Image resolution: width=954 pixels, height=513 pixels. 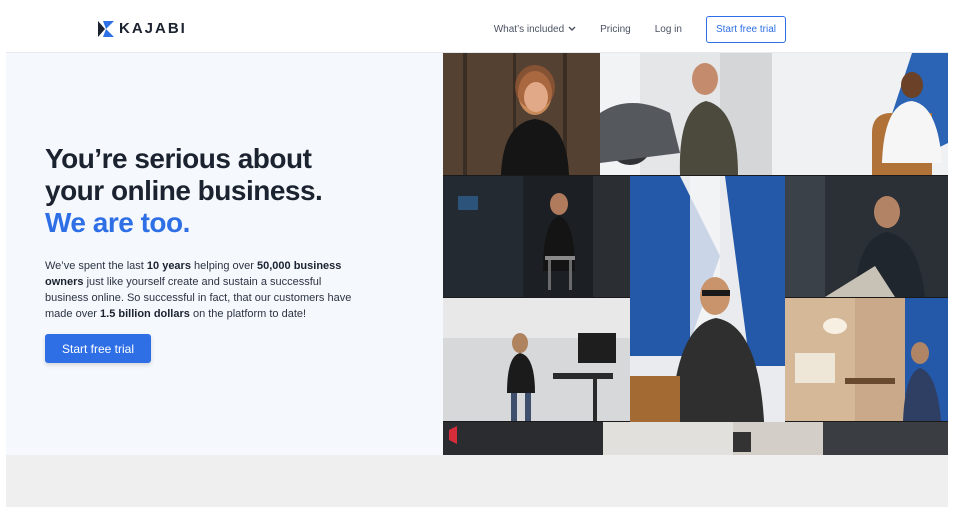 I want to click on photo-woman-video-set, so click(x=536, y=359).